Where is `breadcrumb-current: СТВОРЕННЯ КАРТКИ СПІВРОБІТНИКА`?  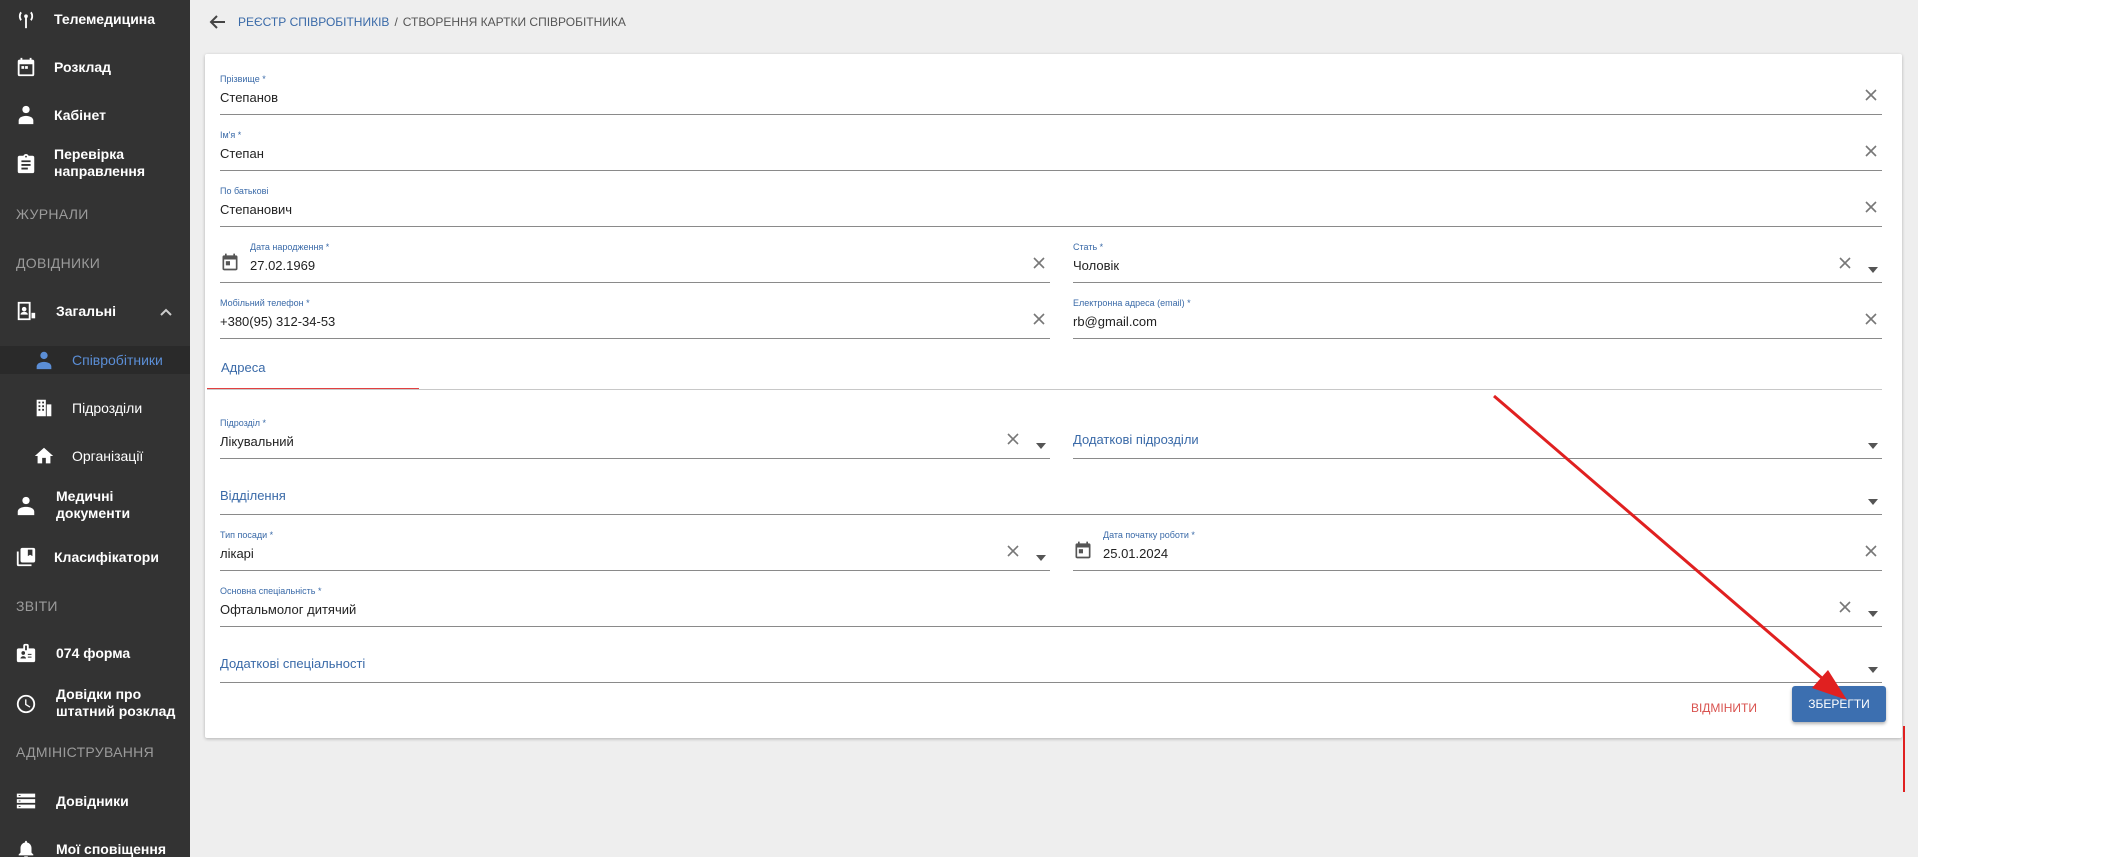 breadcrumb-current: СТВОРЕННЯ КАРТКИ СПІВРОБІТНИКА is located at coordinates (514, 22).